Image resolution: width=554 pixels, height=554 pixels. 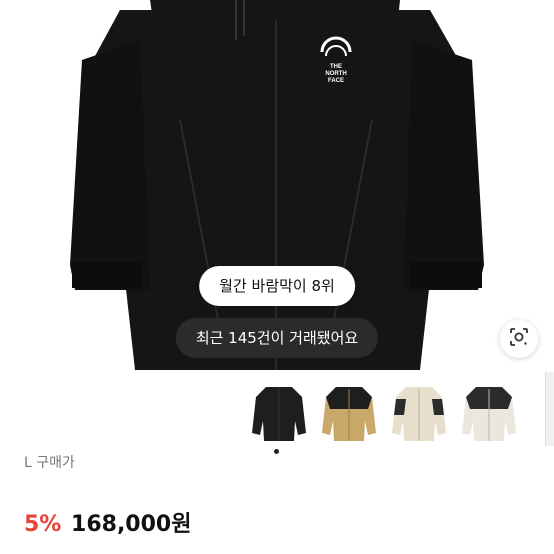 What do you see at coordinates (43, 524) in the screenshot?
I see `discount-rate: 5%` at bounding box center [43, 524].